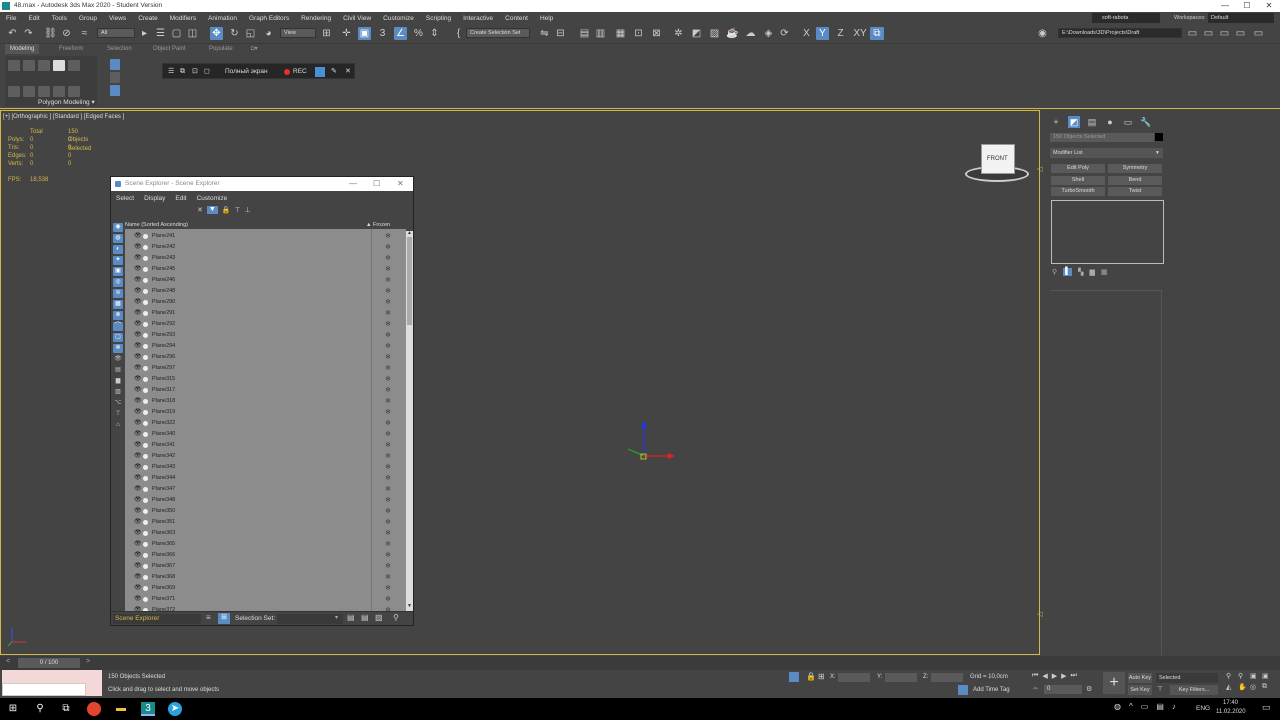 Image resolution: width=1280 pixels, height=720 pixels. What do you see at coordinates (1068, 272) in the screenshot?
I see `show-end-result-icon: ▌` at bounding box center [1068, 272].